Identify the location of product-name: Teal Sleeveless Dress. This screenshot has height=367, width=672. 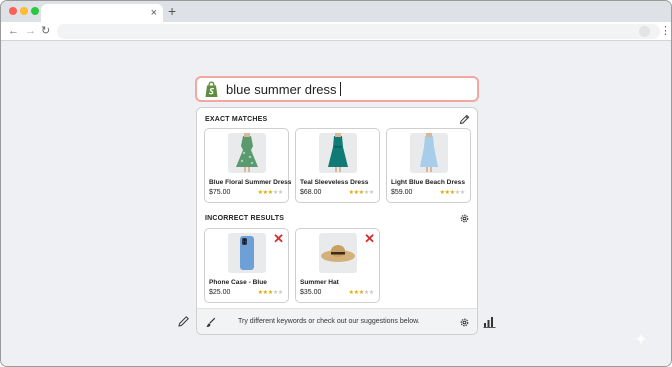
(334, 182).